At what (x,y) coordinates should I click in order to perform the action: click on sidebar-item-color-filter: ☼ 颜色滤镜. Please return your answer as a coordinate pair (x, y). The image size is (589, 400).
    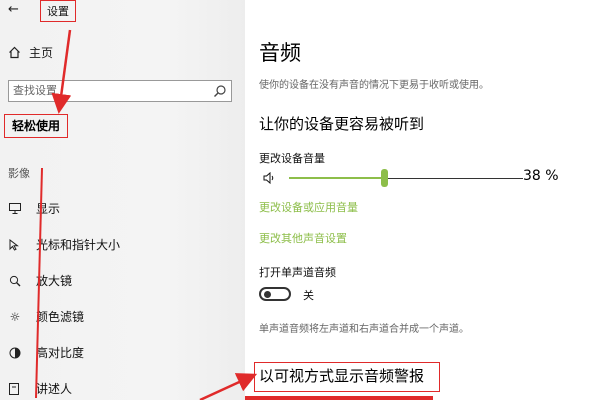
    Looking at the image, I should click on (46, 316).